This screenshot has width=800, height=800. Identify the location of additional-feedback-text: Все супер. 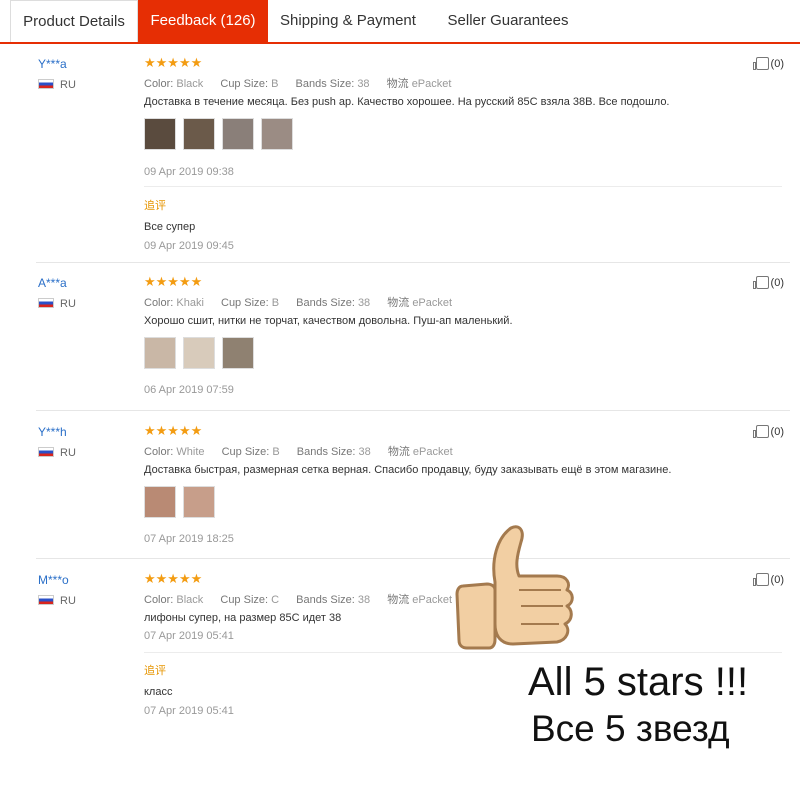
(170, 227).